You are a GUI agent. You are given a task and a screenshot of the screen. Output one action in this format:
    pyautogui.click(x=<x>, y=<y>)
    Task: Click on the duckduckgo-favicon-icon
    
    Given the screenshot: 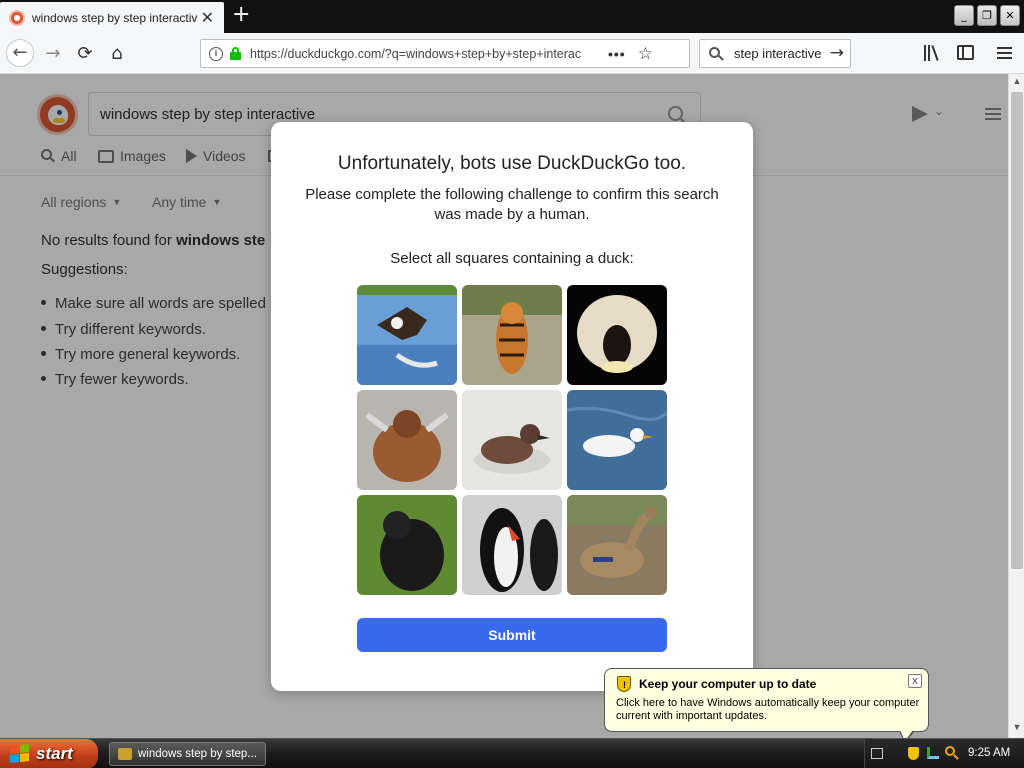 What is the action you would take?
    pyautogui.click(x=17, y=17)
    